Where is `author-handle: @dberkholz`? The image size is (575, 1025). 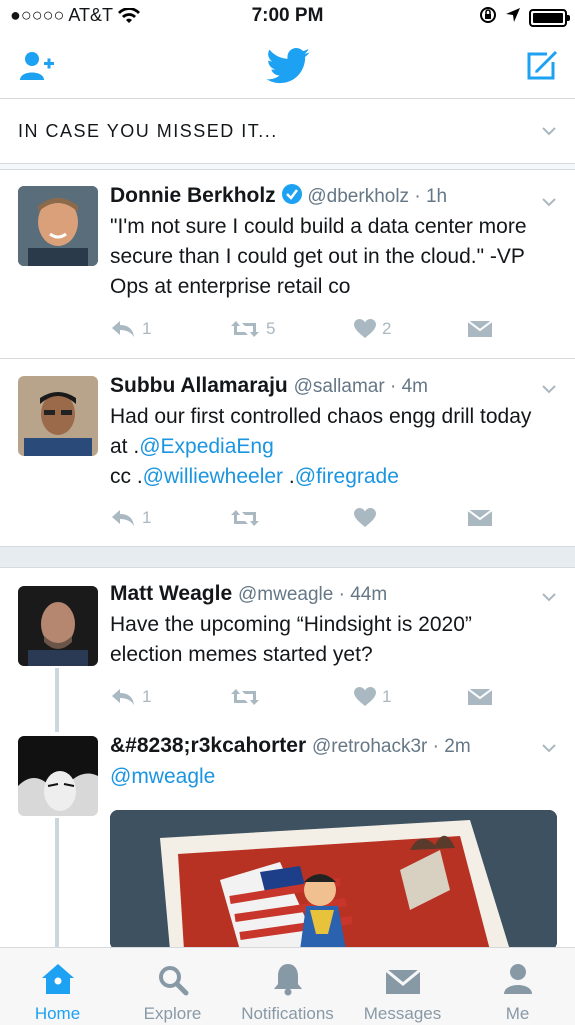
author-handle: @dberkholz is located at coordinates (358, 196).